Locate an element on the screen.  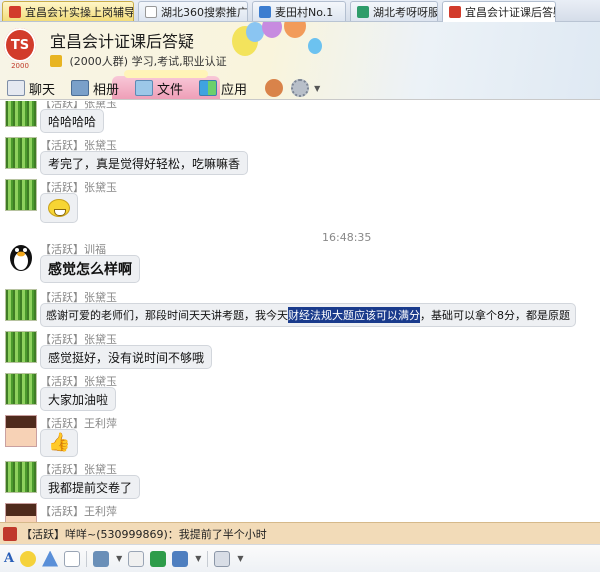
tab-hubei-kaoyaya: 湖北考呀呀服务 is located at coordinates (394, 11).